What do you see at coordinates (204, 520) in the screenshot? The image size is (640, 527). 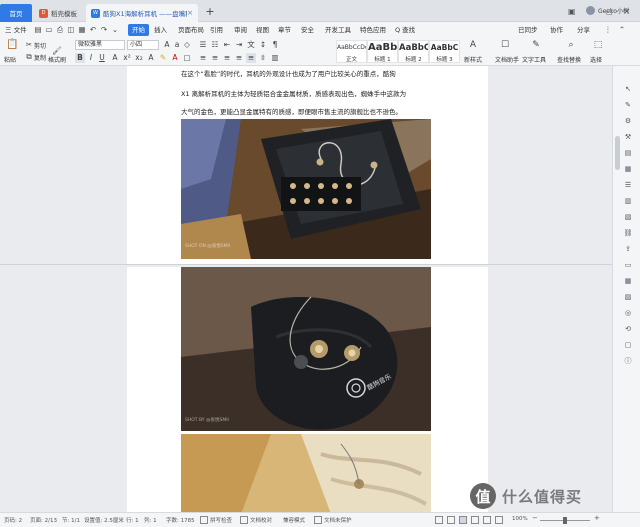 I see `spell-check-icon` at bounding box center [204, 520].